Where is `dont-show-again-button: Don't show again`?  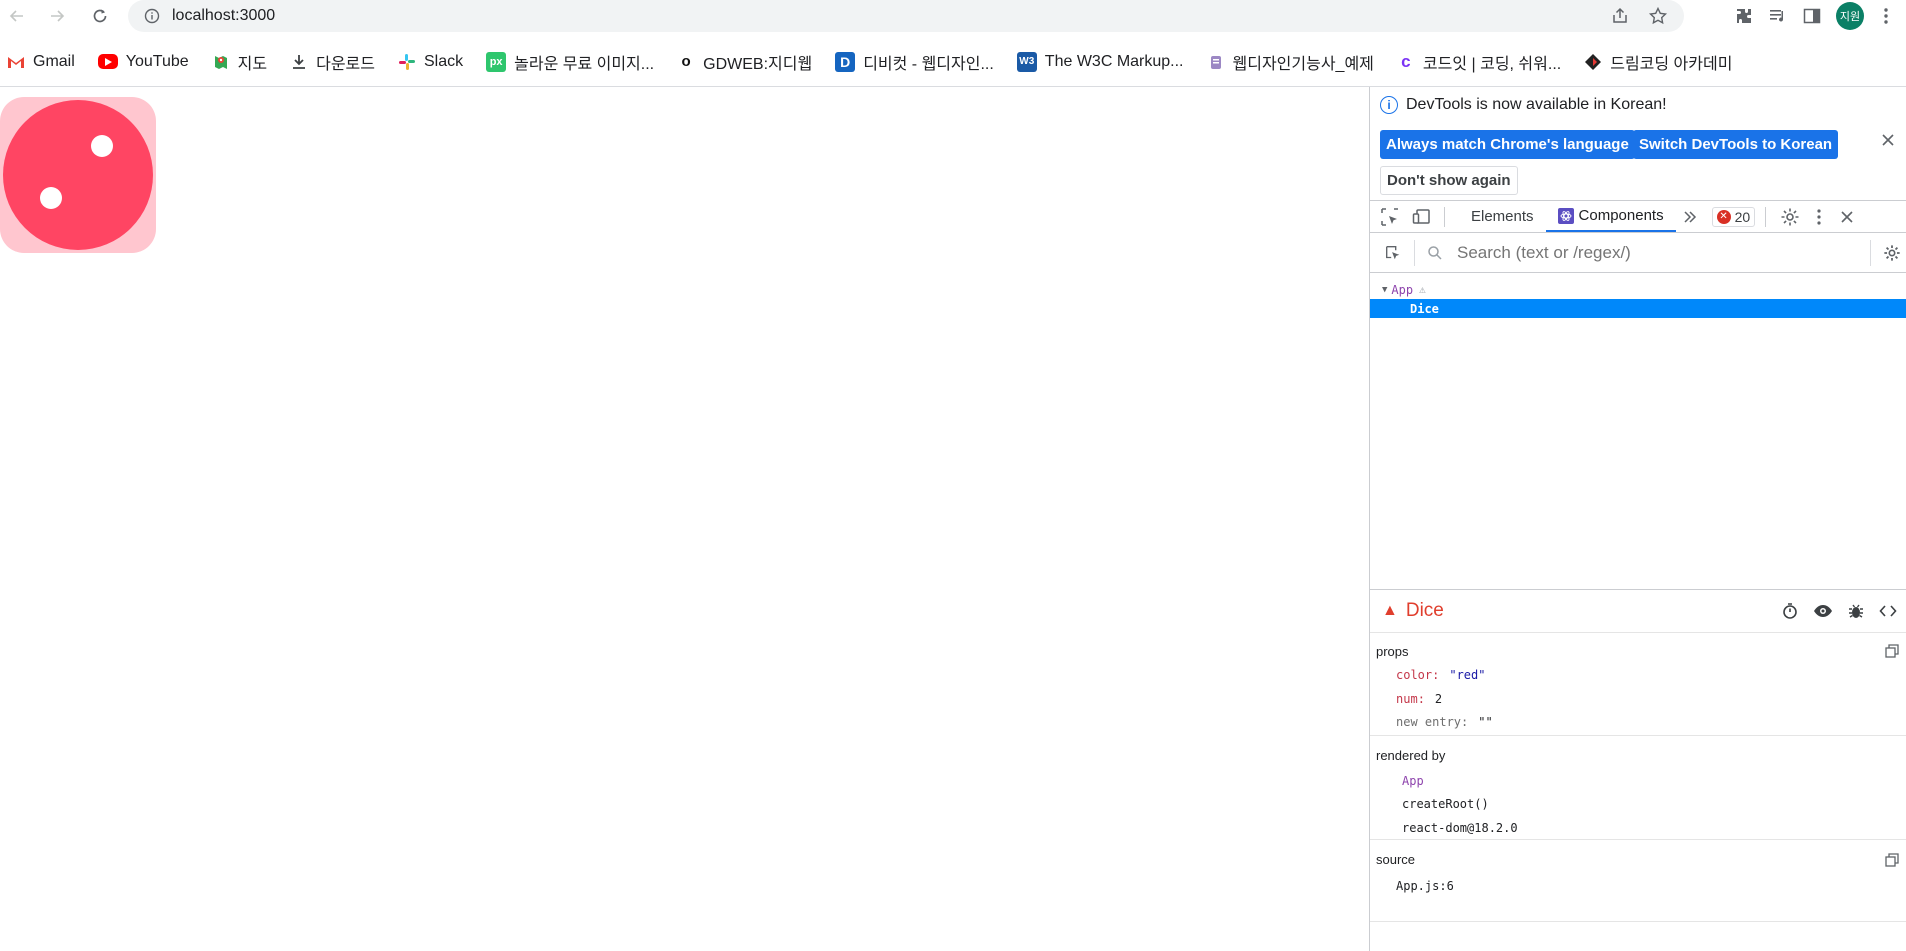
dont-show-again-button: Don't show again is located at coordinates (1449, 180).